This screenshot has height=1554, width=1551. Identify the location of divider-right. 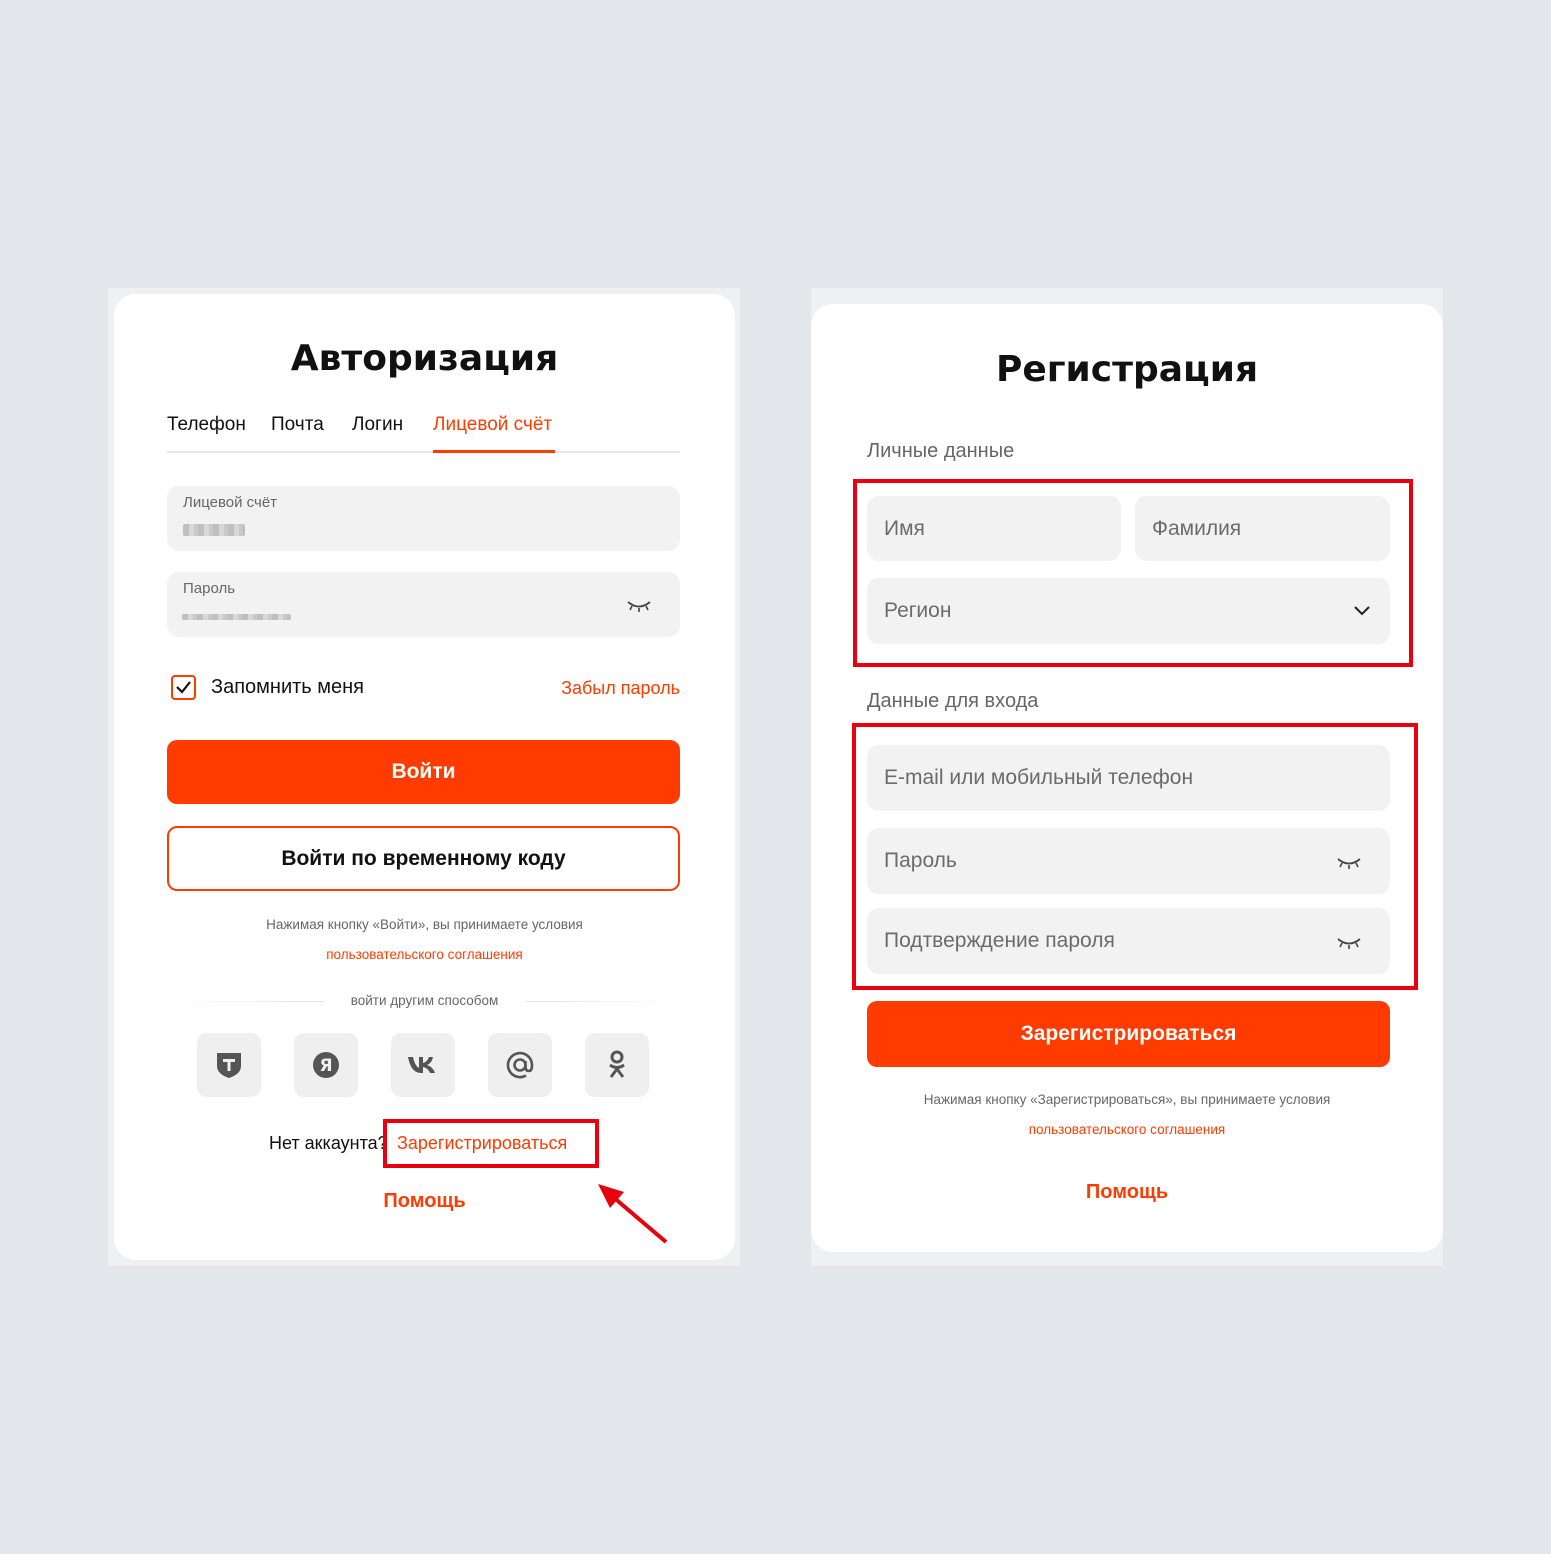
(601, 1001).